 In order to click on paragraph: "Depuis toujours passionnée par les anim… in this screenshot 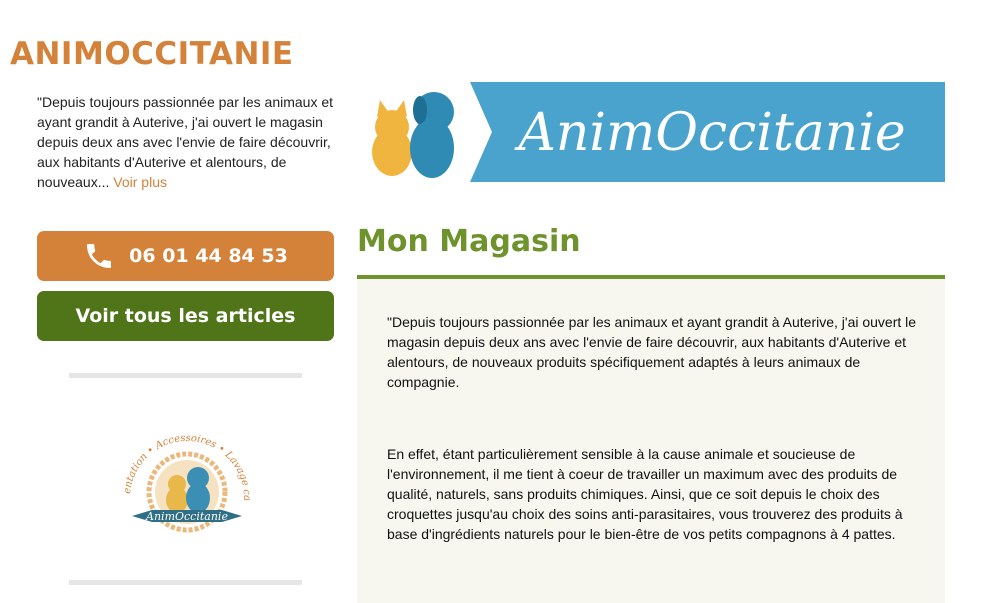, I will do `click(652, 352)`.